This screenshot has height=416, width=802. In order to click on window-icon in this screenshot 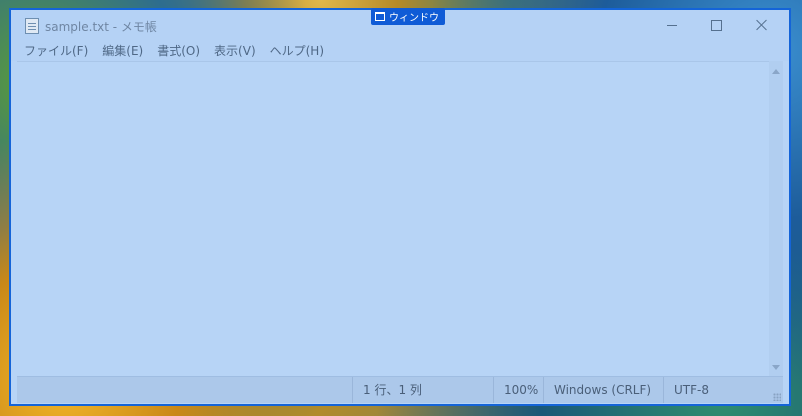, I will do `click(380, 16)`.